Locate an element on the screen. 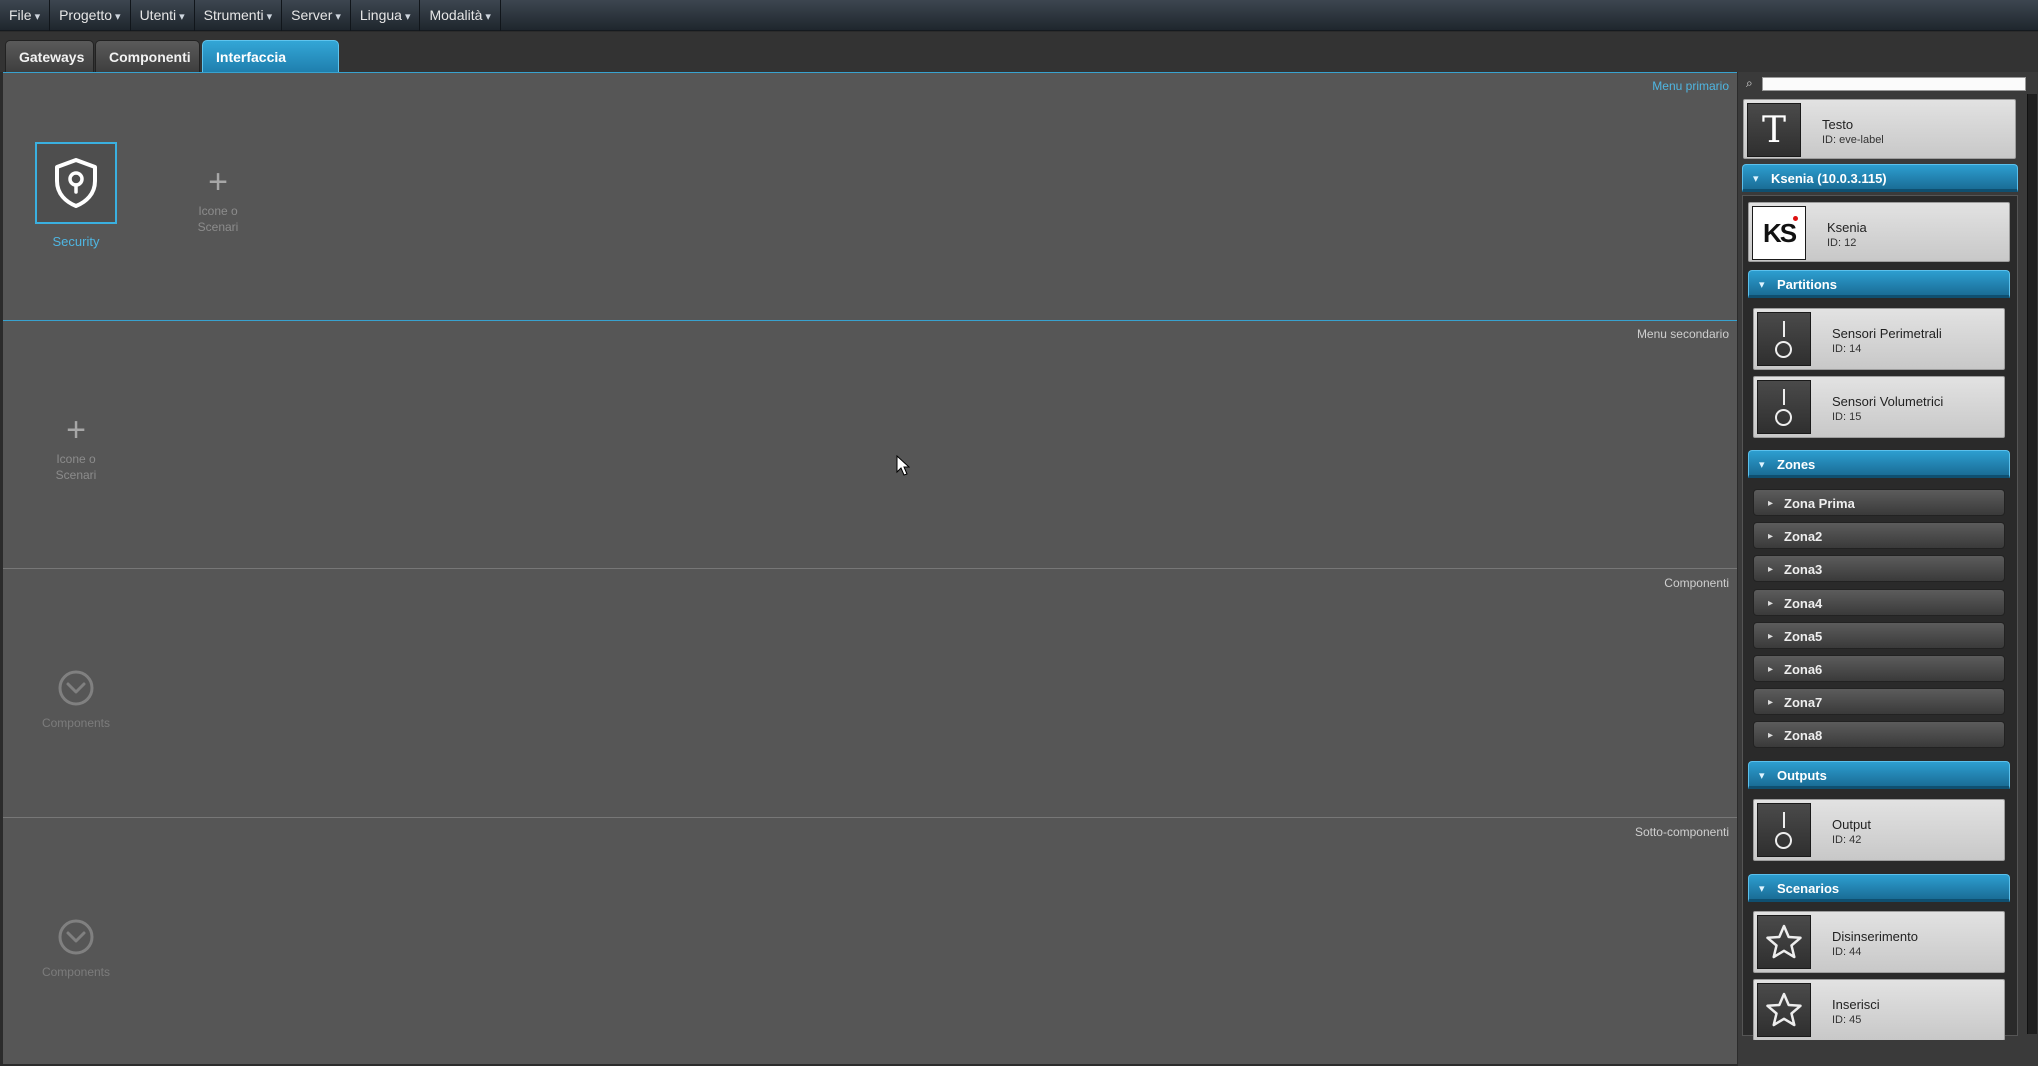 This screenshot has width=2038, height=1066. panel-footer is located at coordinates (1888, 1053).